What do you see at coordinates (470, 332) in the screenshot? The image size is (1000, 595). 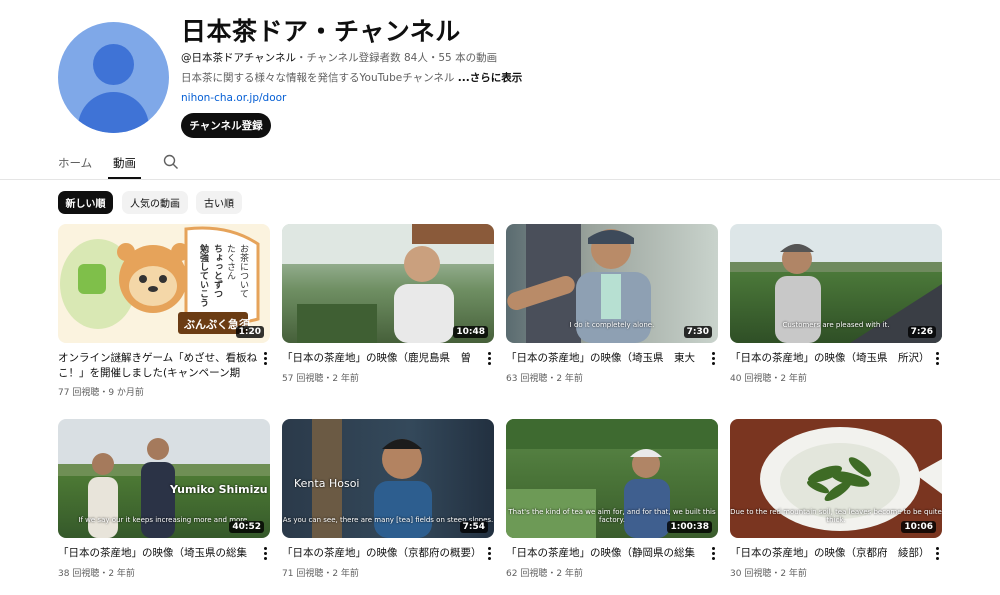 I see `video-duration: 10:48` at bounding box center [470, 332].